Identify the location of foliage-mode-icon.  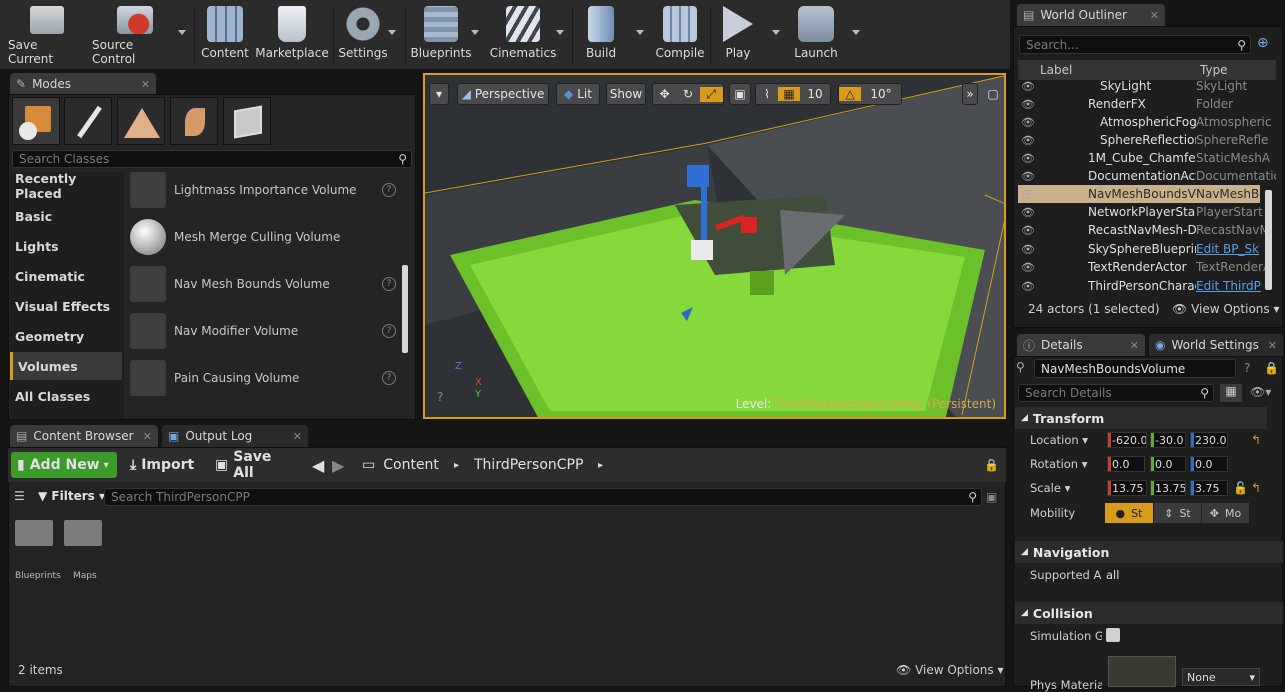
(194, 121).